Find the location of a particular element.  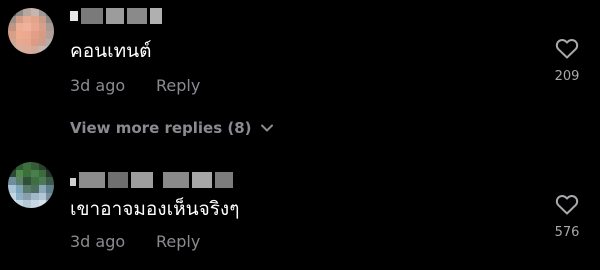

view-more-replies-button: View more replies (8) is located at coordinates (172, 128).